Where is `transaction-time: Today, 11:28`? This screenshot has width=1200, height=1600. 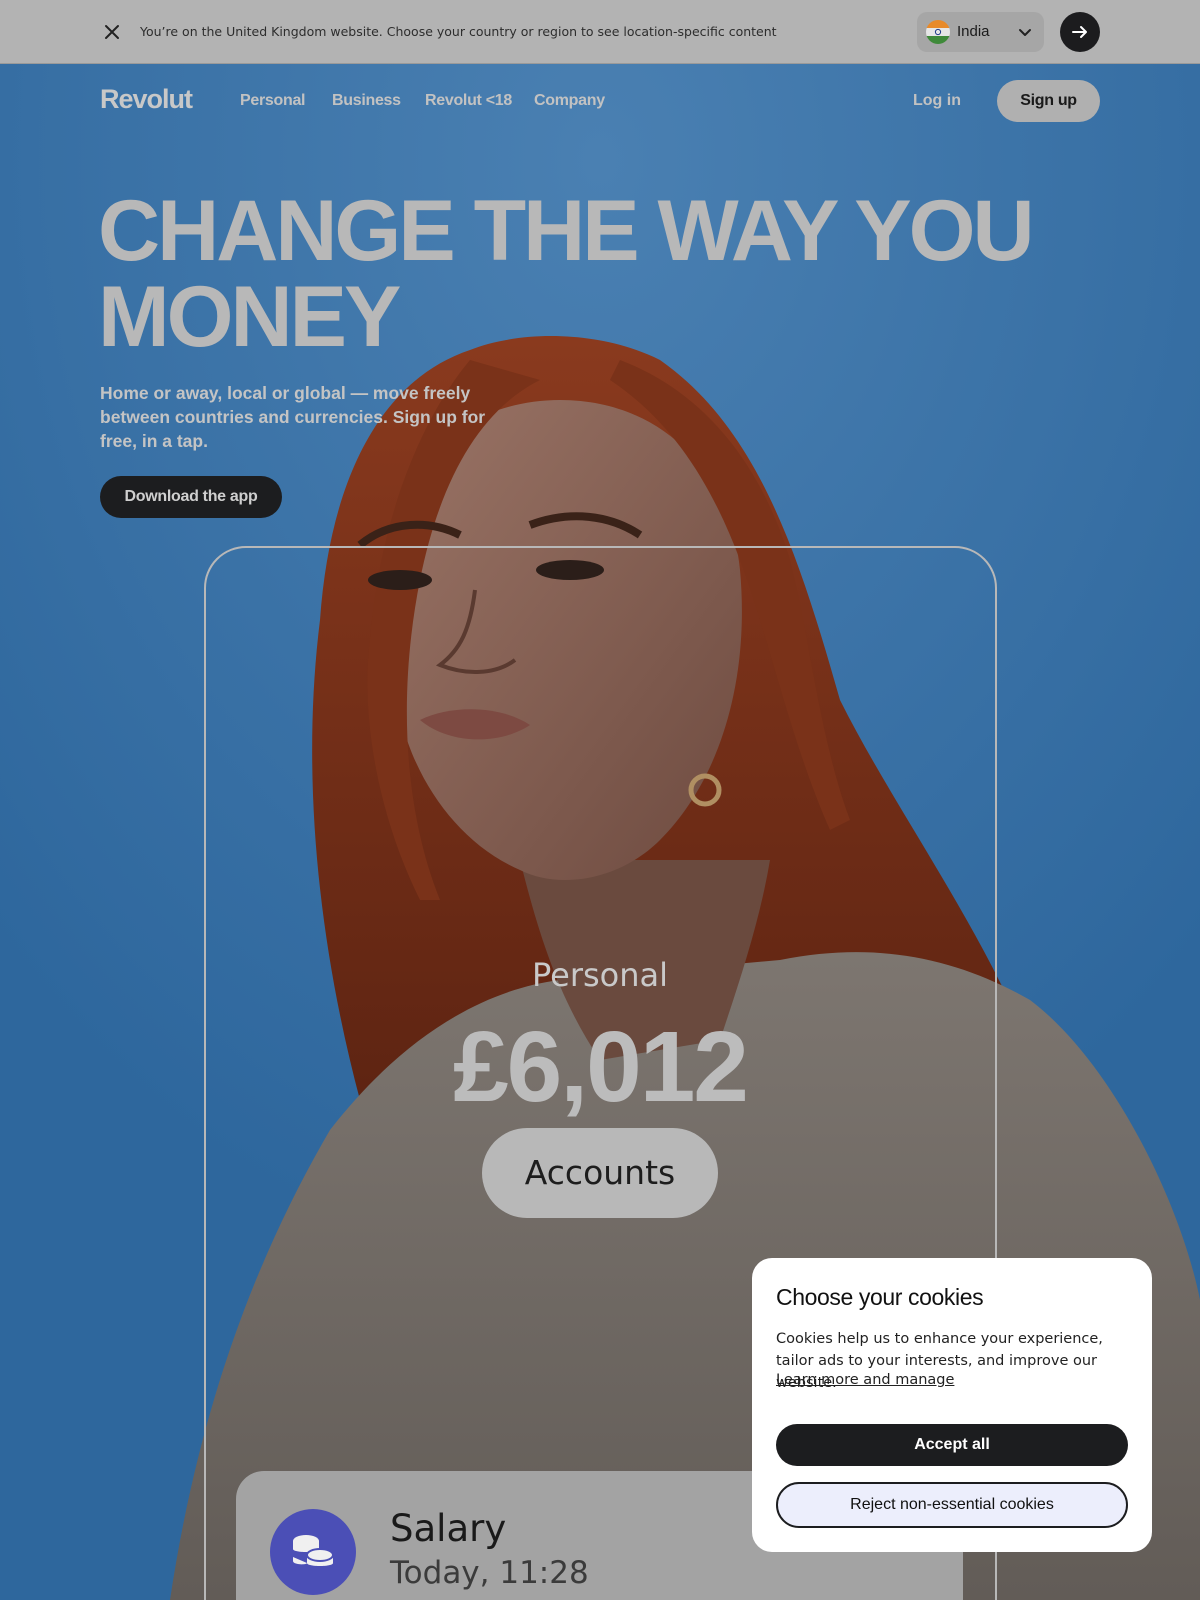
transaction-time: Today, 11:28 is located at coordinates (489, 1573).